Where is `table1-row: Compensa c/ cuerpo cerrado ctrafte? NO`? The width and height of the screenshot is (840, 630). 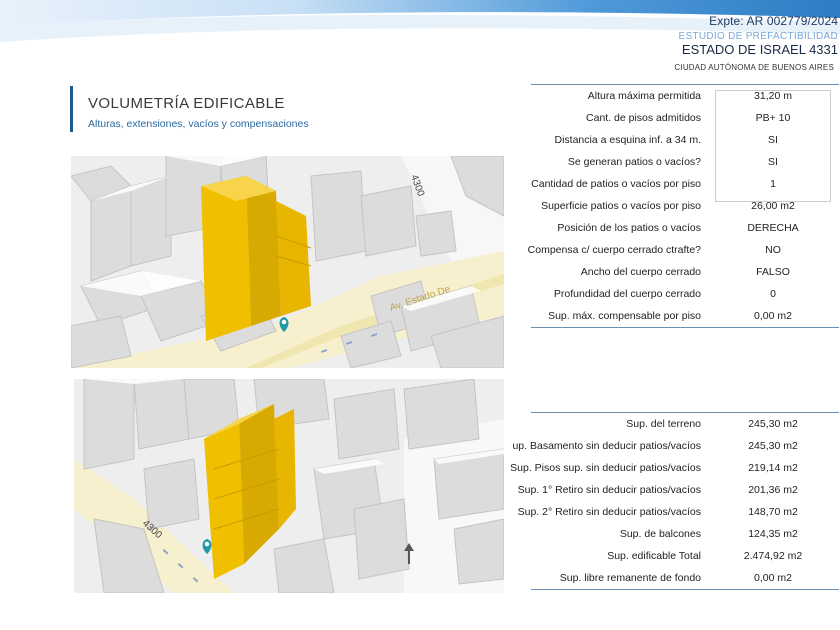
table1-row: Compensa c/ cuerpo cerrado ctrafte? NO is located at coordinates (683, 250).